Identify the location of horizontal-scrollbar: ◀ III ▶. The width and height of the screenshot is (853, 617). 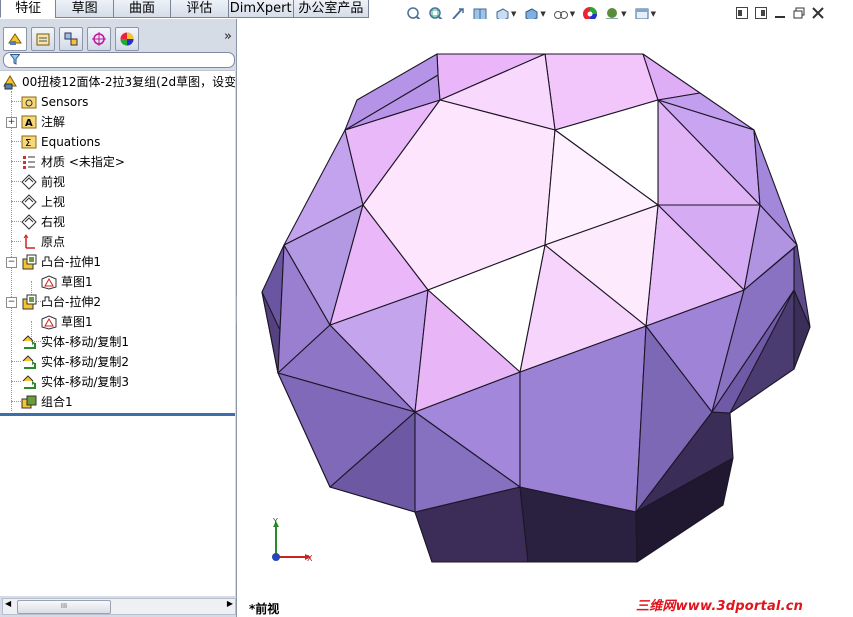
(119, 606).